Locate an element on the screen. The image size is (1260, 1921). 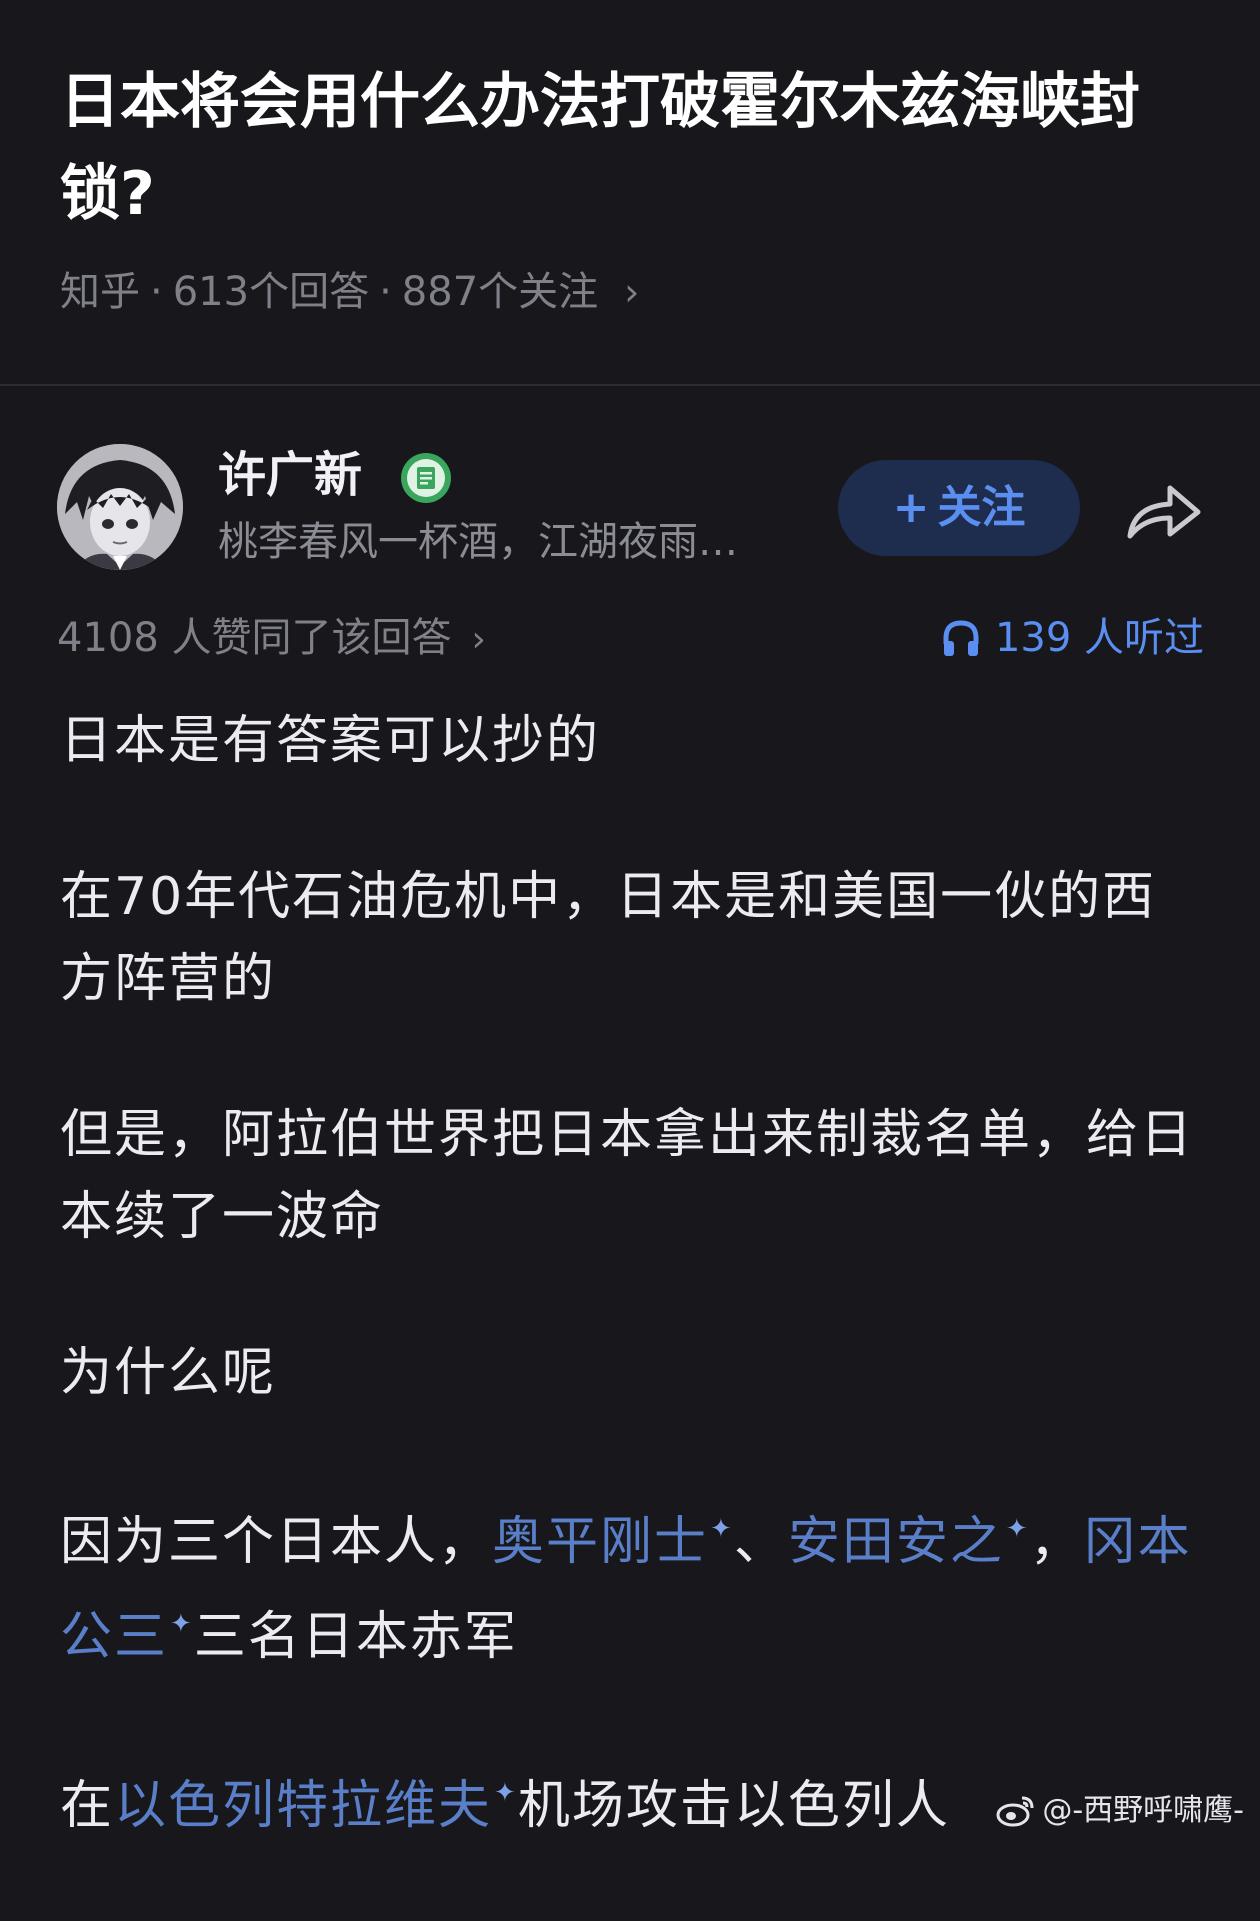
plus-icon: + is located at coordinates (911, 507).